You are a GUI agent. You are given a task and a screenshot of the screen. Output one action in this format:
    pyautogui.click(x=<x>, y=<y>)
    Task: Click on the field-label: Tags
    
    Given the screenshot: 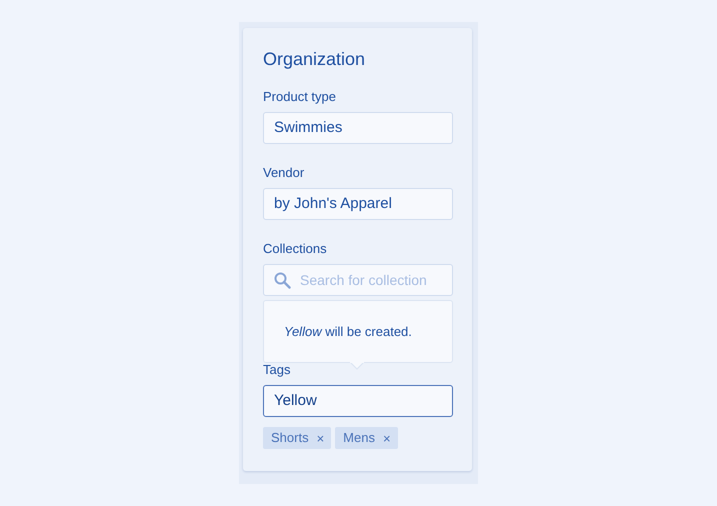 What is the action you would take?
    pyautogui.click(x=276, y=370)
    